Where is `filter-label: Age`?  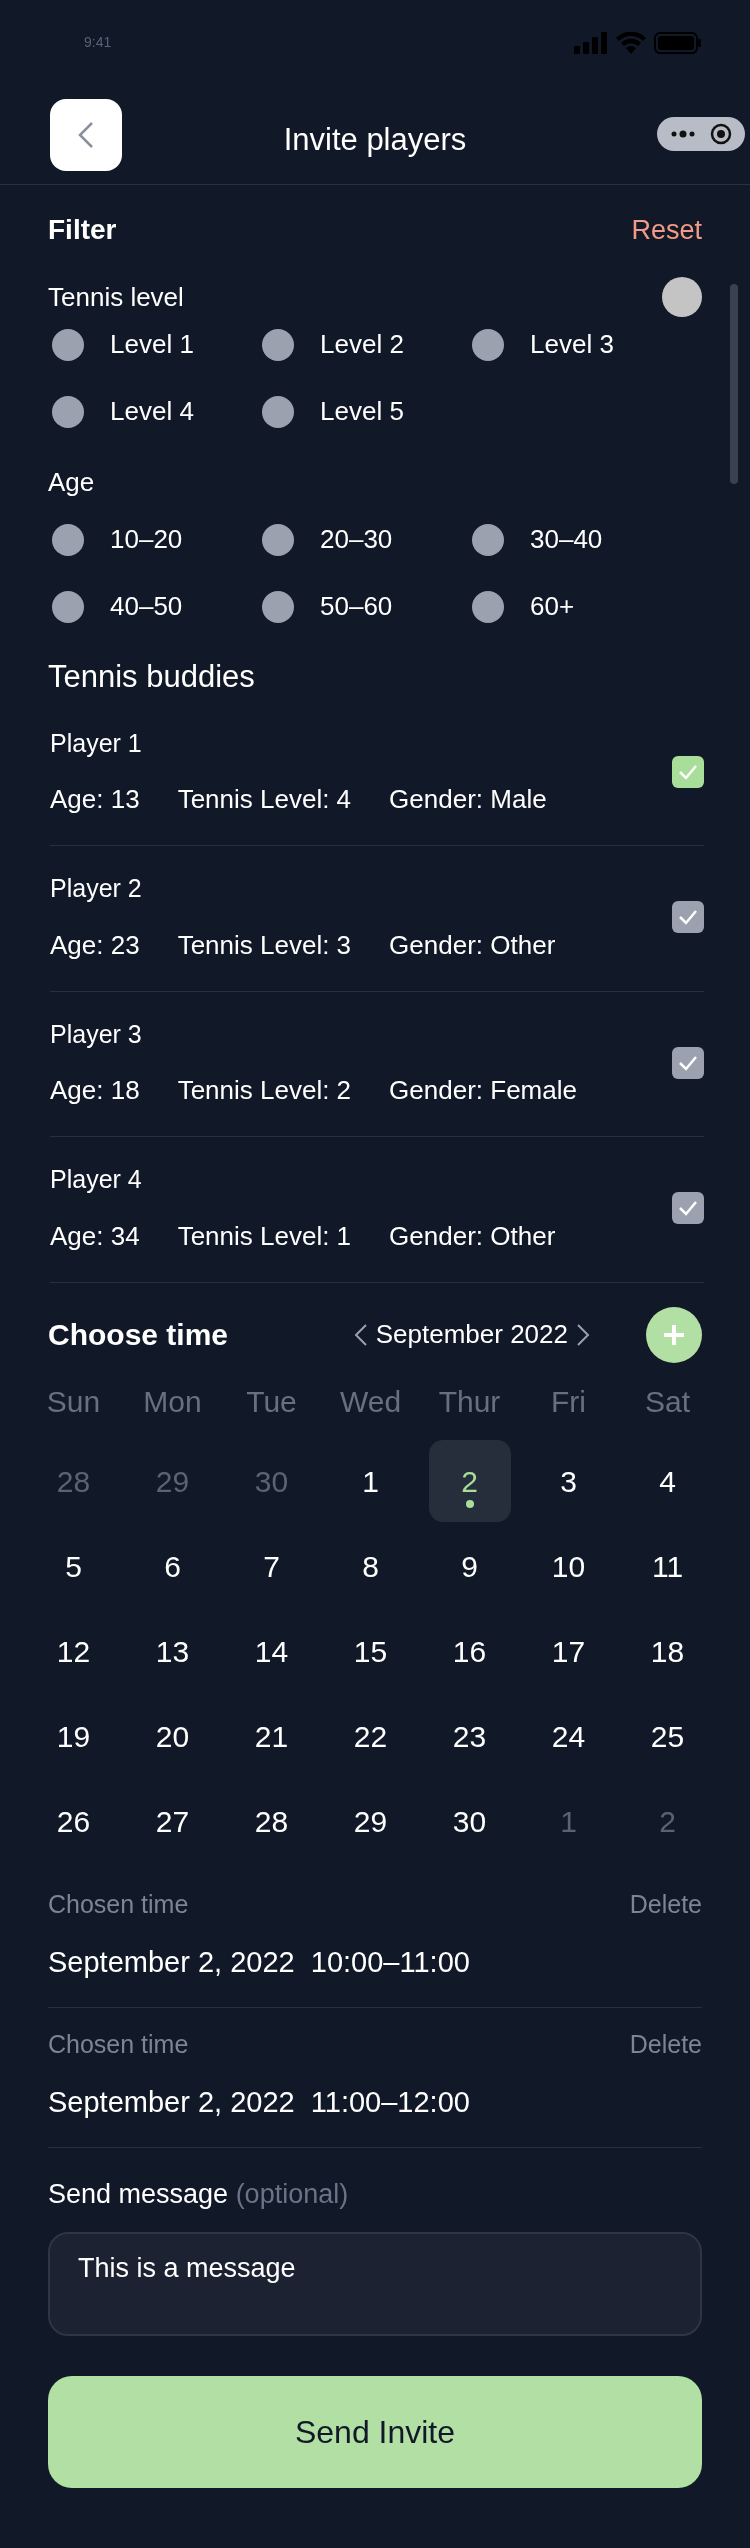
filter-label: Age is located at coordinates (71, 482).